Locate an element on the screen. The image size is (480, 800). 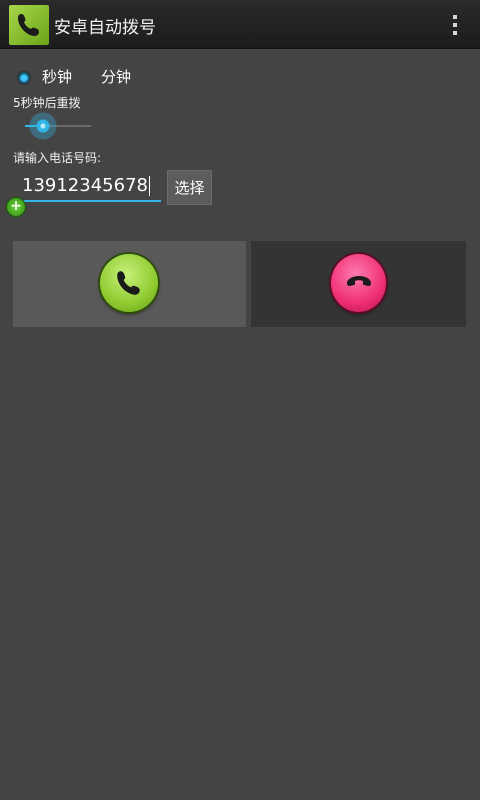
hangup-button is located at coordinates (358, 283).